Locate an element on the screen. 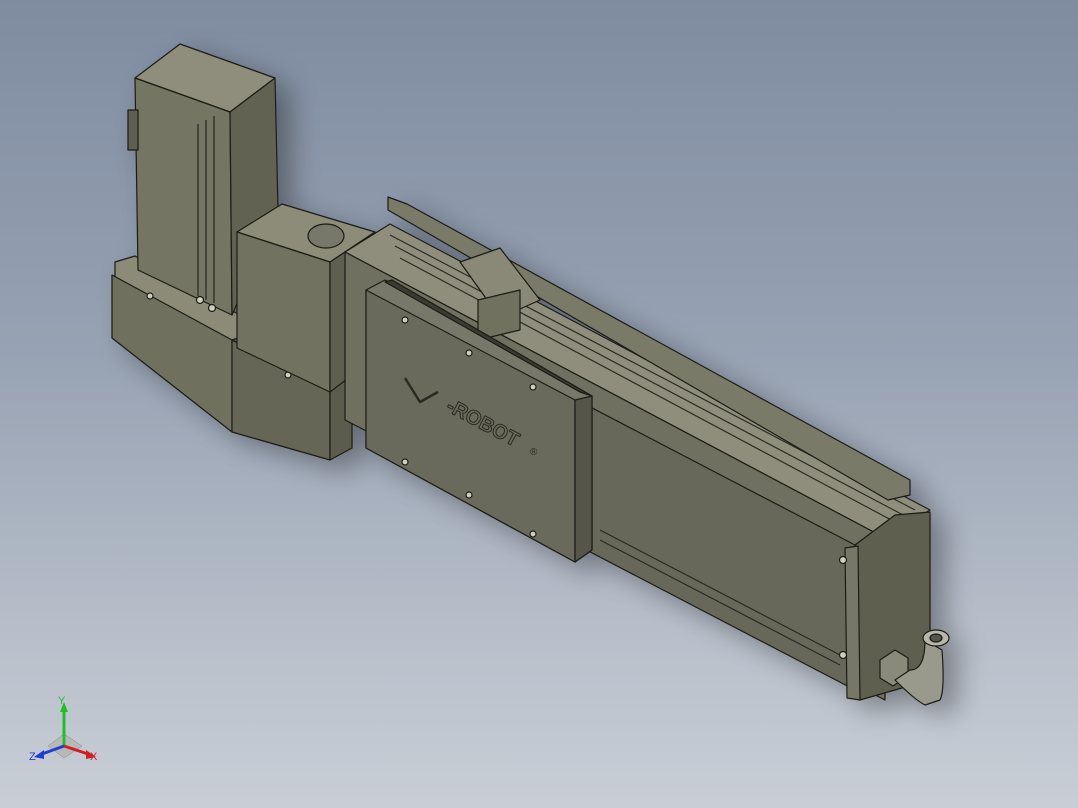 The image size is (1078, 808). robot-logo-registered: ® is located at coordinates (534, 452).